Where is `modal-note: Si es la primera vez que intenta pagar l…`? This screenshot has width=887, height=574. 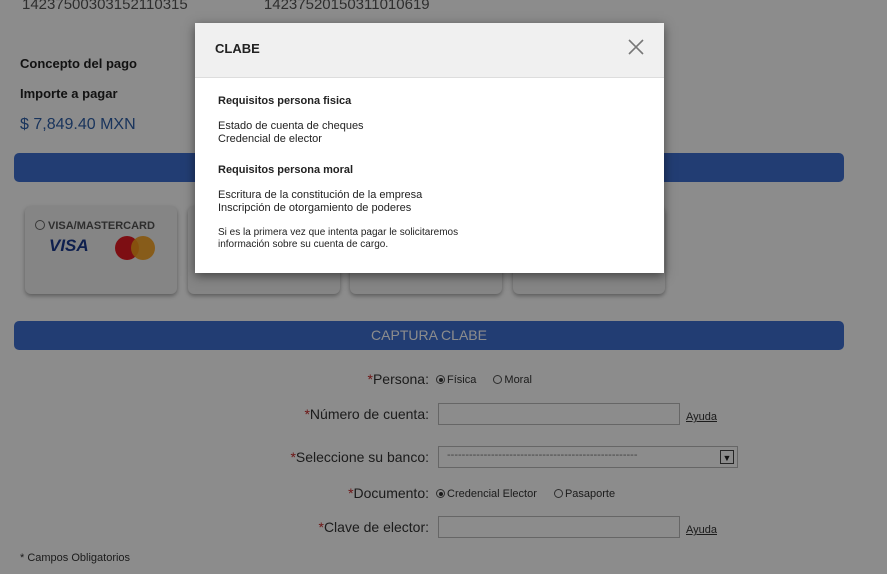
modal-note: Si es la primera vez que intenta pagar l… is located at coordinates (338, 238).